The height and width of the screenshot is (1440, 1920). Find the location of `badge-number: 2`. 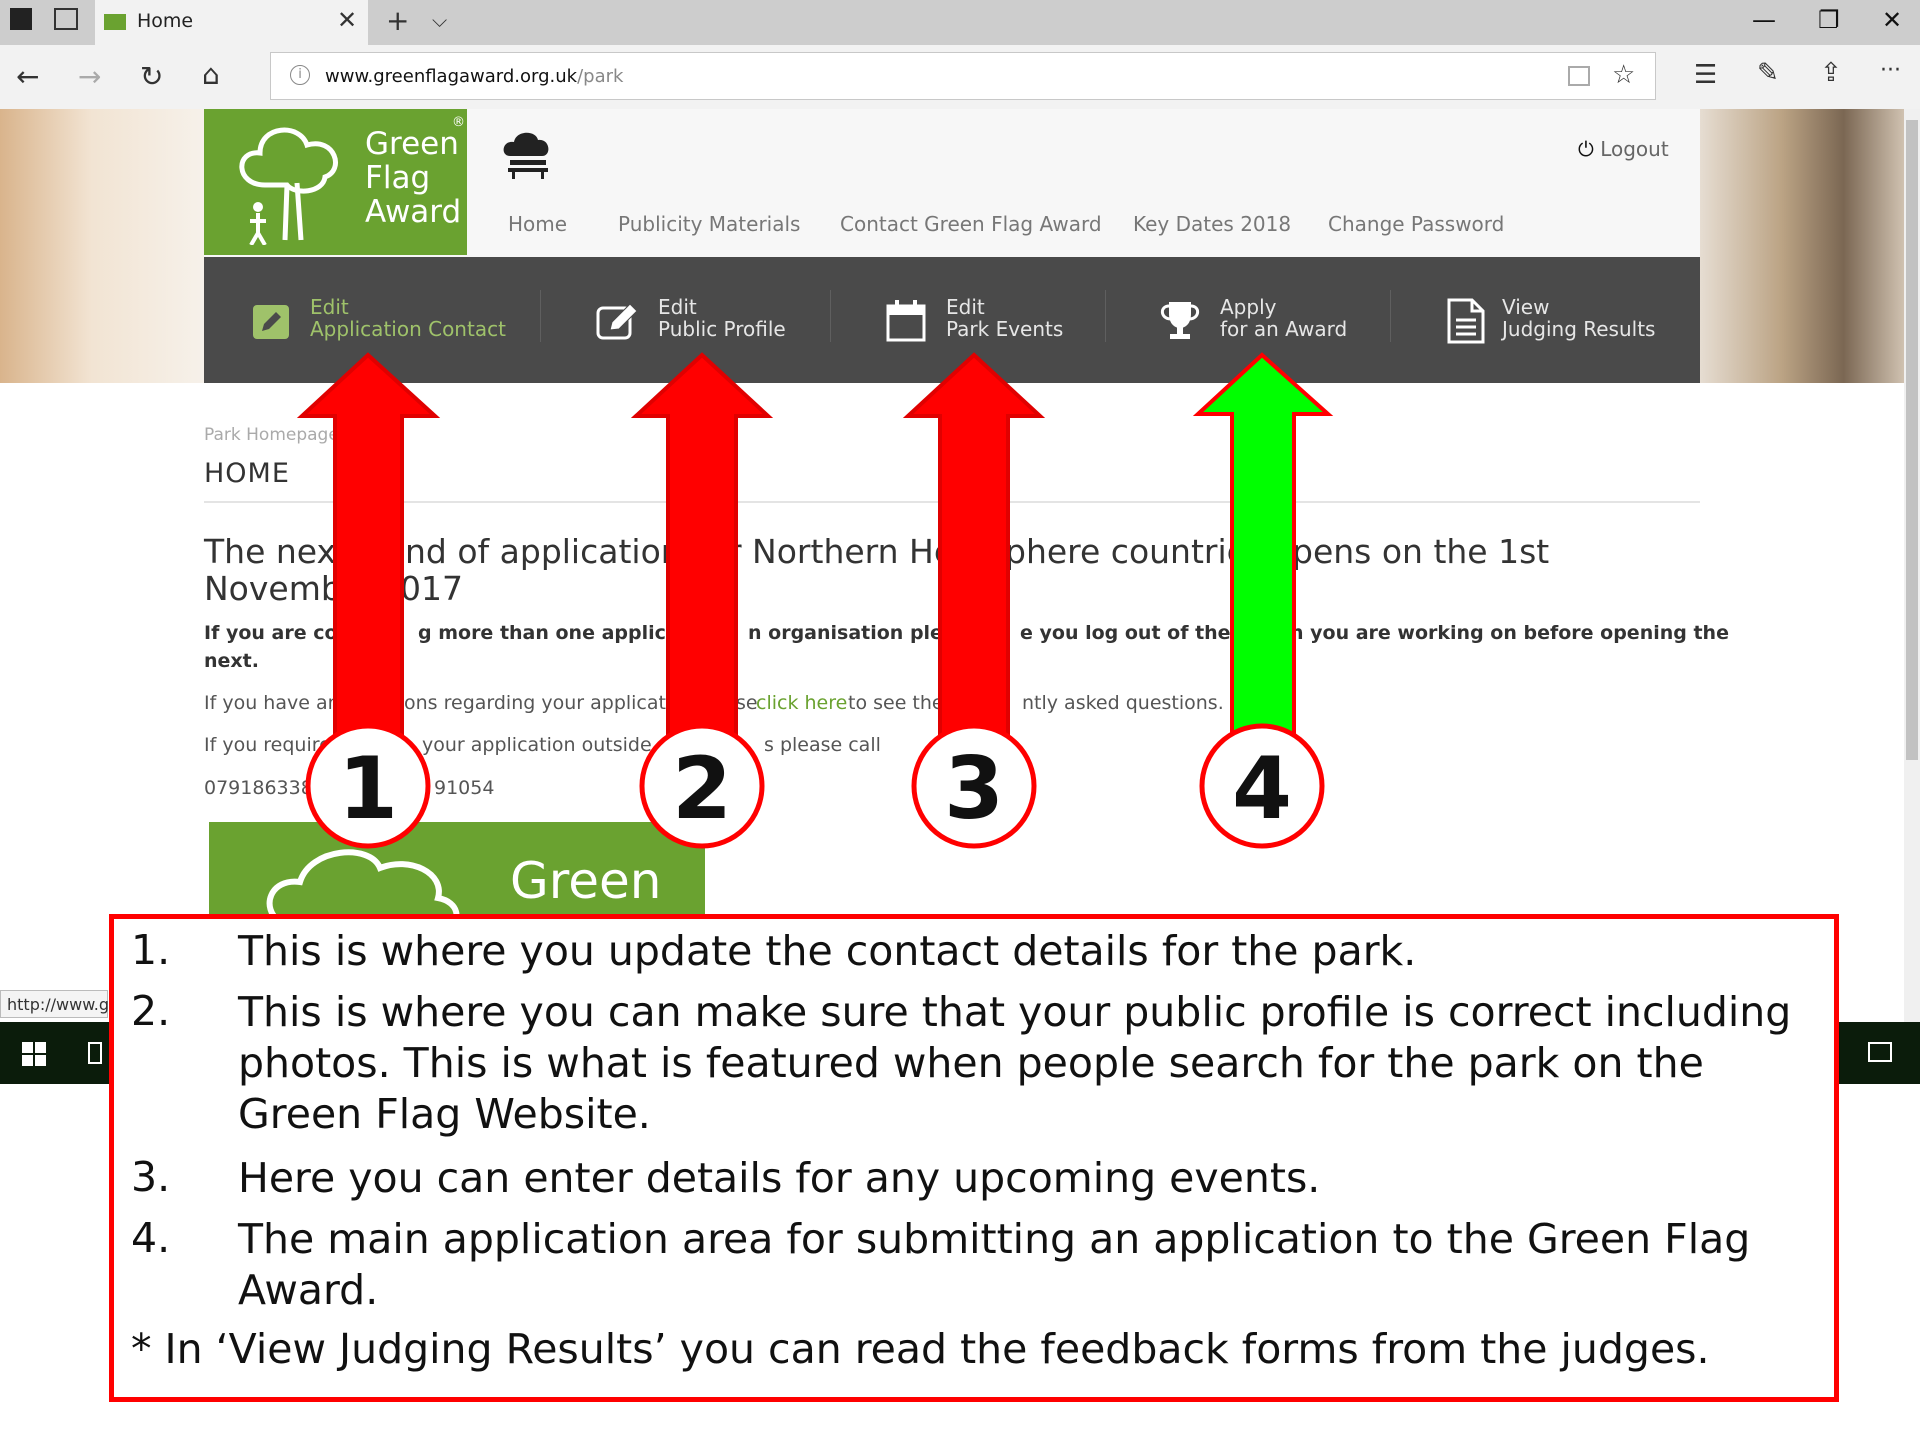

badge-number: 2 is located at coordinates (702, 789).